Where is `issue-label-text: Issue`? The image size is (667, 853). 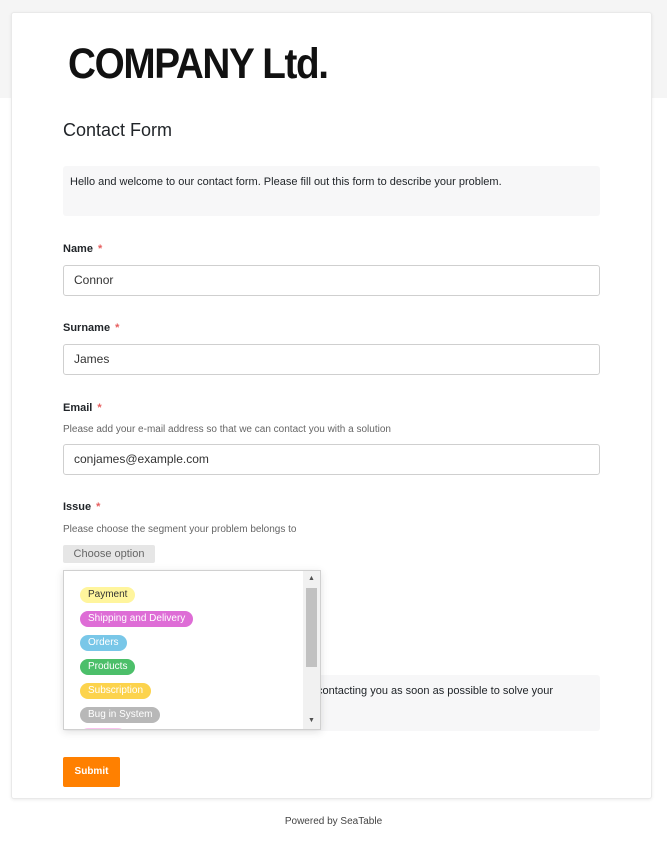
issue-label-text: Issue is located at coordinates (77, 507).